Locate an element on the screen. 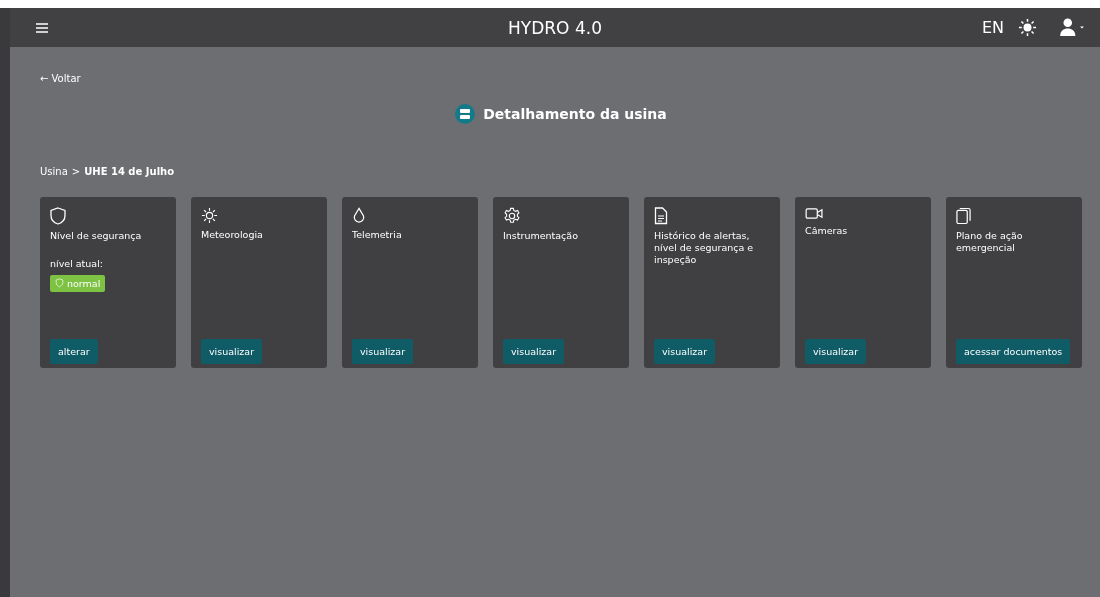 The width and height of the screenshot is (1100, 597). video-camera-icon is located at coordinates (814, 213).